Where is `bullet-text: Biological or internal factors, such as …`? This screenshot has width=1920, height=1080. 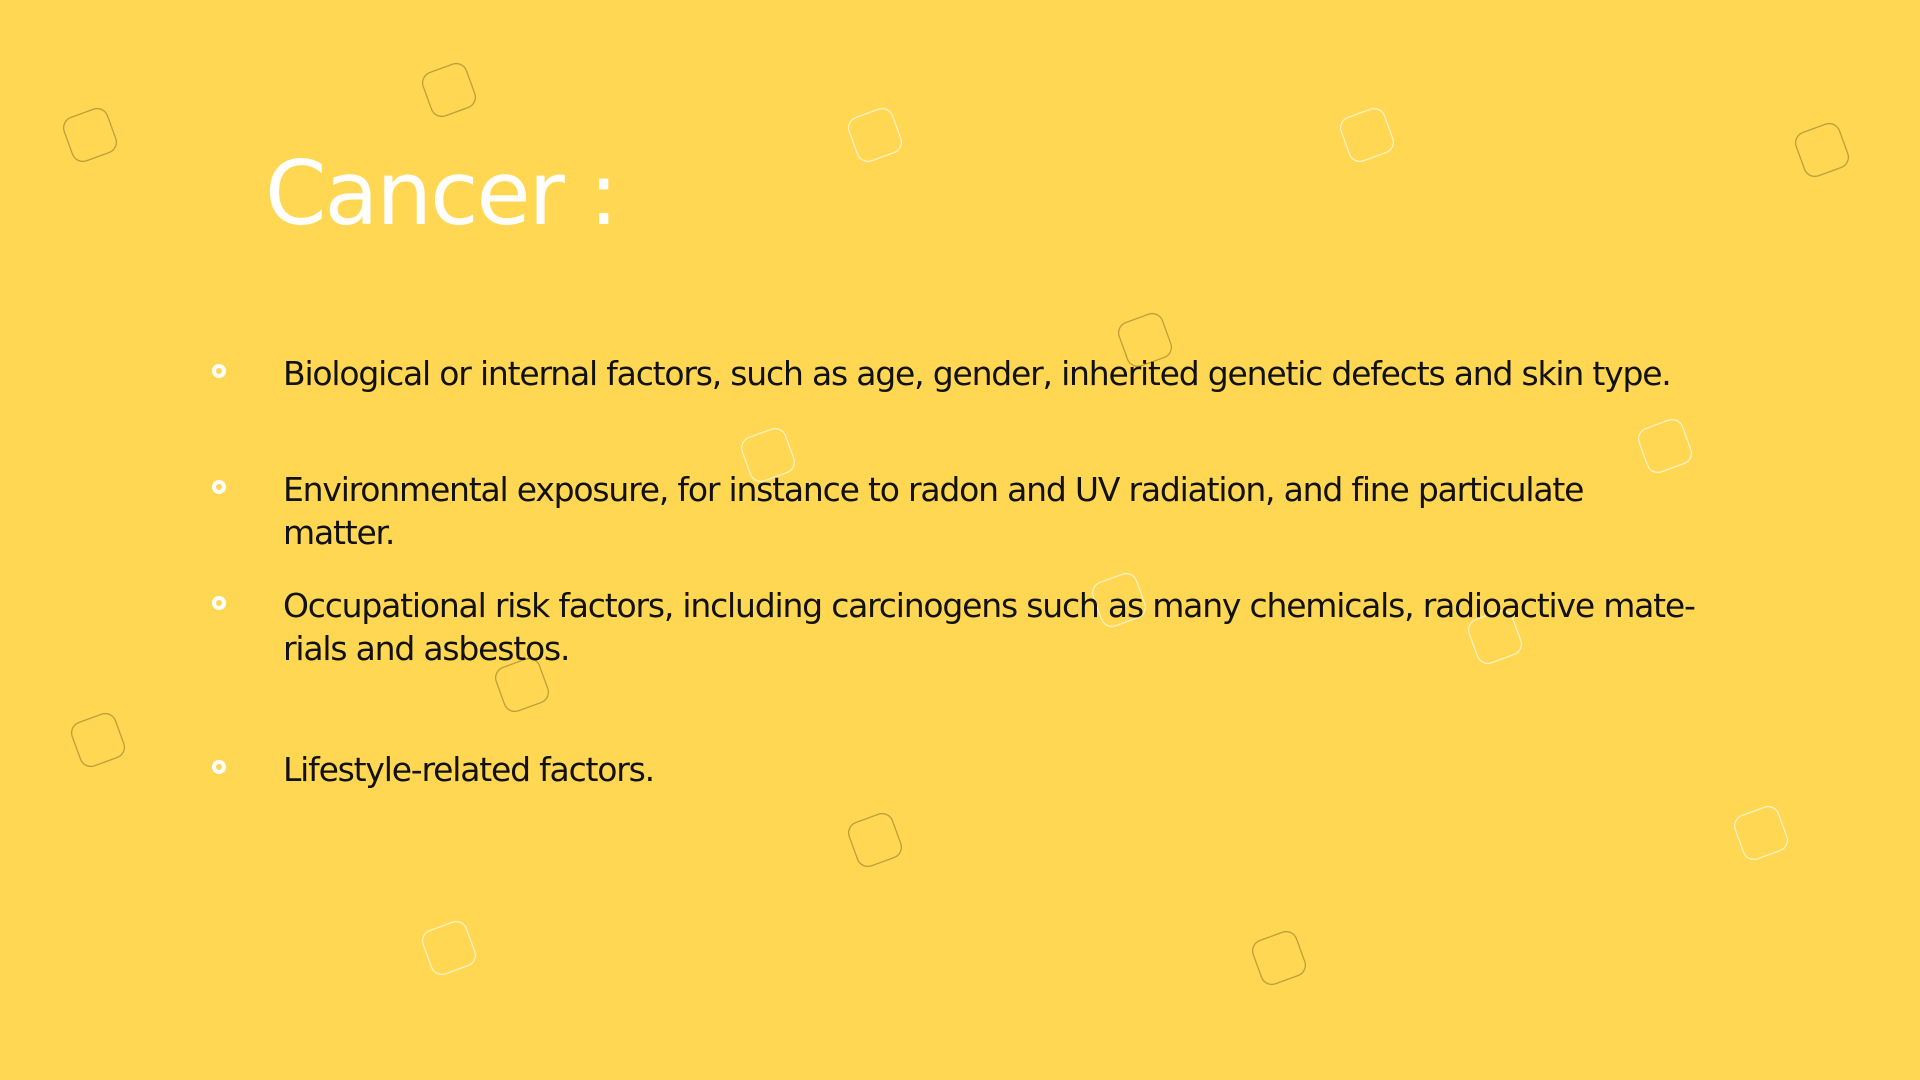
bullet-text: Biological or internal factors, such as … is located at coordinates (977, 373).